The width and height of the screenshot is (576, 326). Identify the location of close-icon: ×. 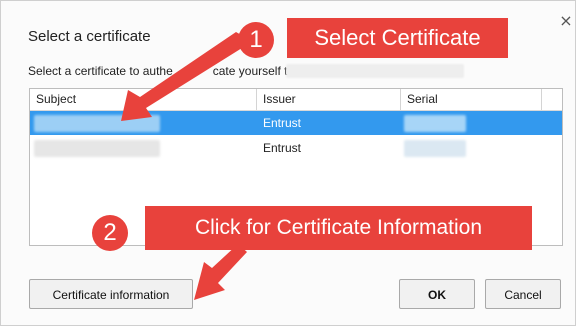
(566, 21).